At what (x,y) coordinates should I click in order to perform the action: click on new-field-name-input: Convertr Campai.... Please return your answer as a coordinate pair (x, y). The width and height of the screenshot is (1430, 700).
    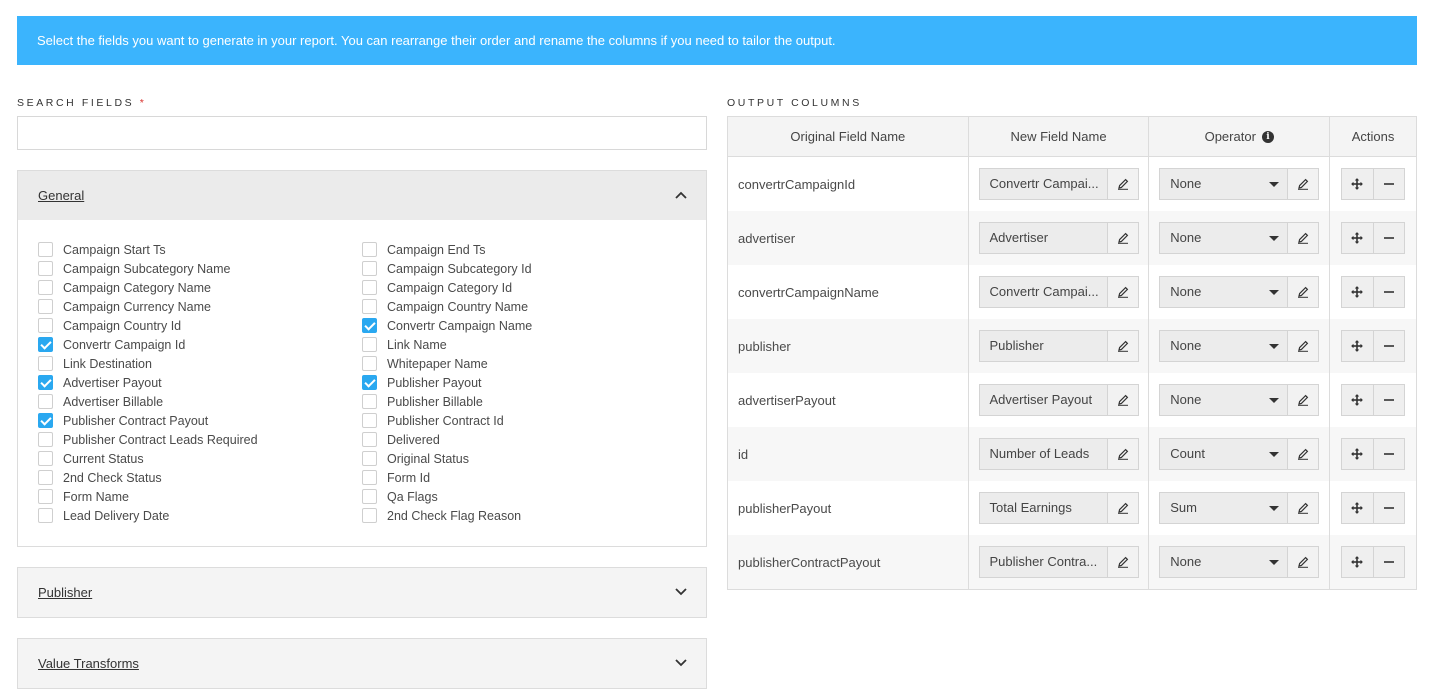
    Looking at the image, I should click on (1058, 292).